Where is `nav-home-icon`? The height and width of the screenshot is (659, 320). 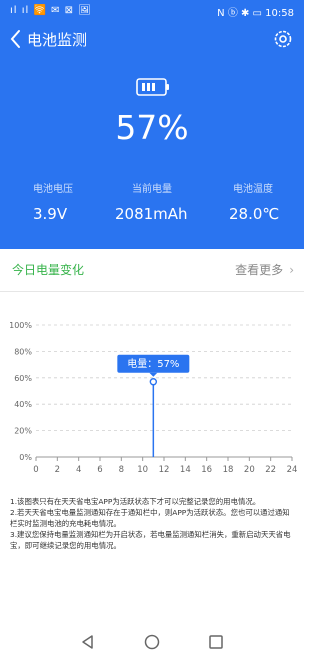
nav-home-icon is located at coordinates (152, 642).